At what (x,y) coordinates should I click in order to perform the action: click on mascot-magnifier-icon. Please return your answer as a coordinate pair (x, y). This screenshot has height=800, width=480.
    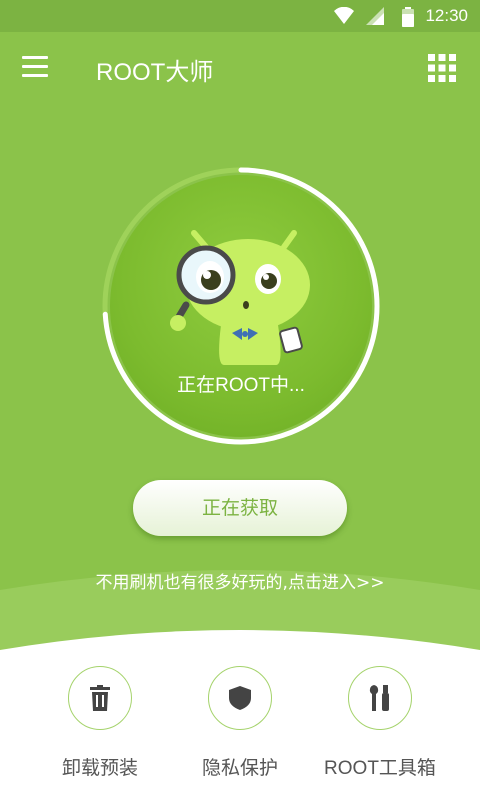
    Looking at the image, I should click on (240, 297).